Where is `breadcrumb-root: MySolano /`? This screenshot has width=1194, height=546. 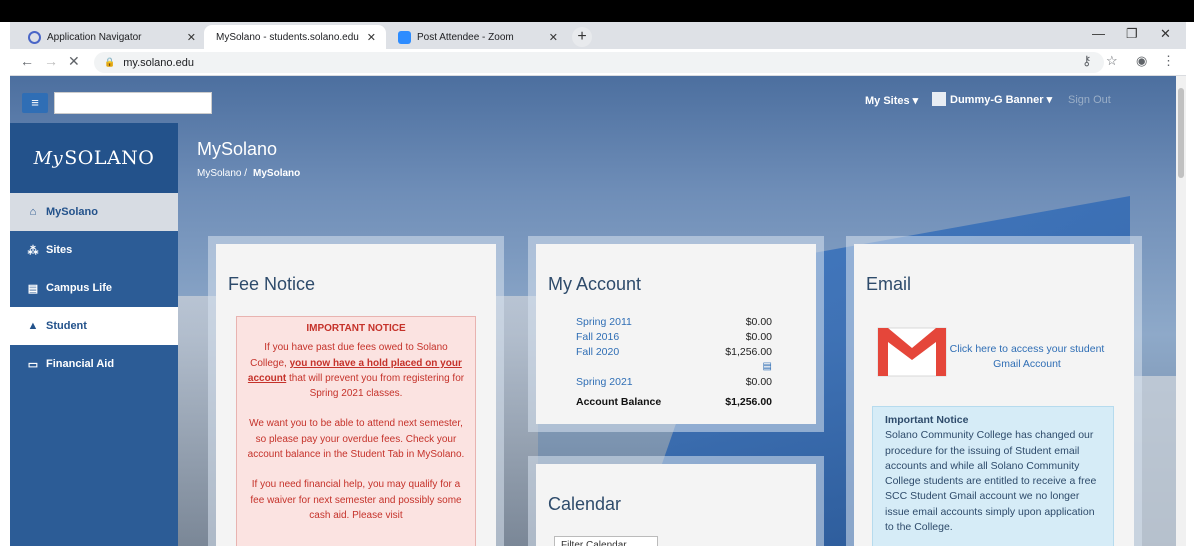 breadcrumb-root: MySolano / is located at coordinates (222, 173).